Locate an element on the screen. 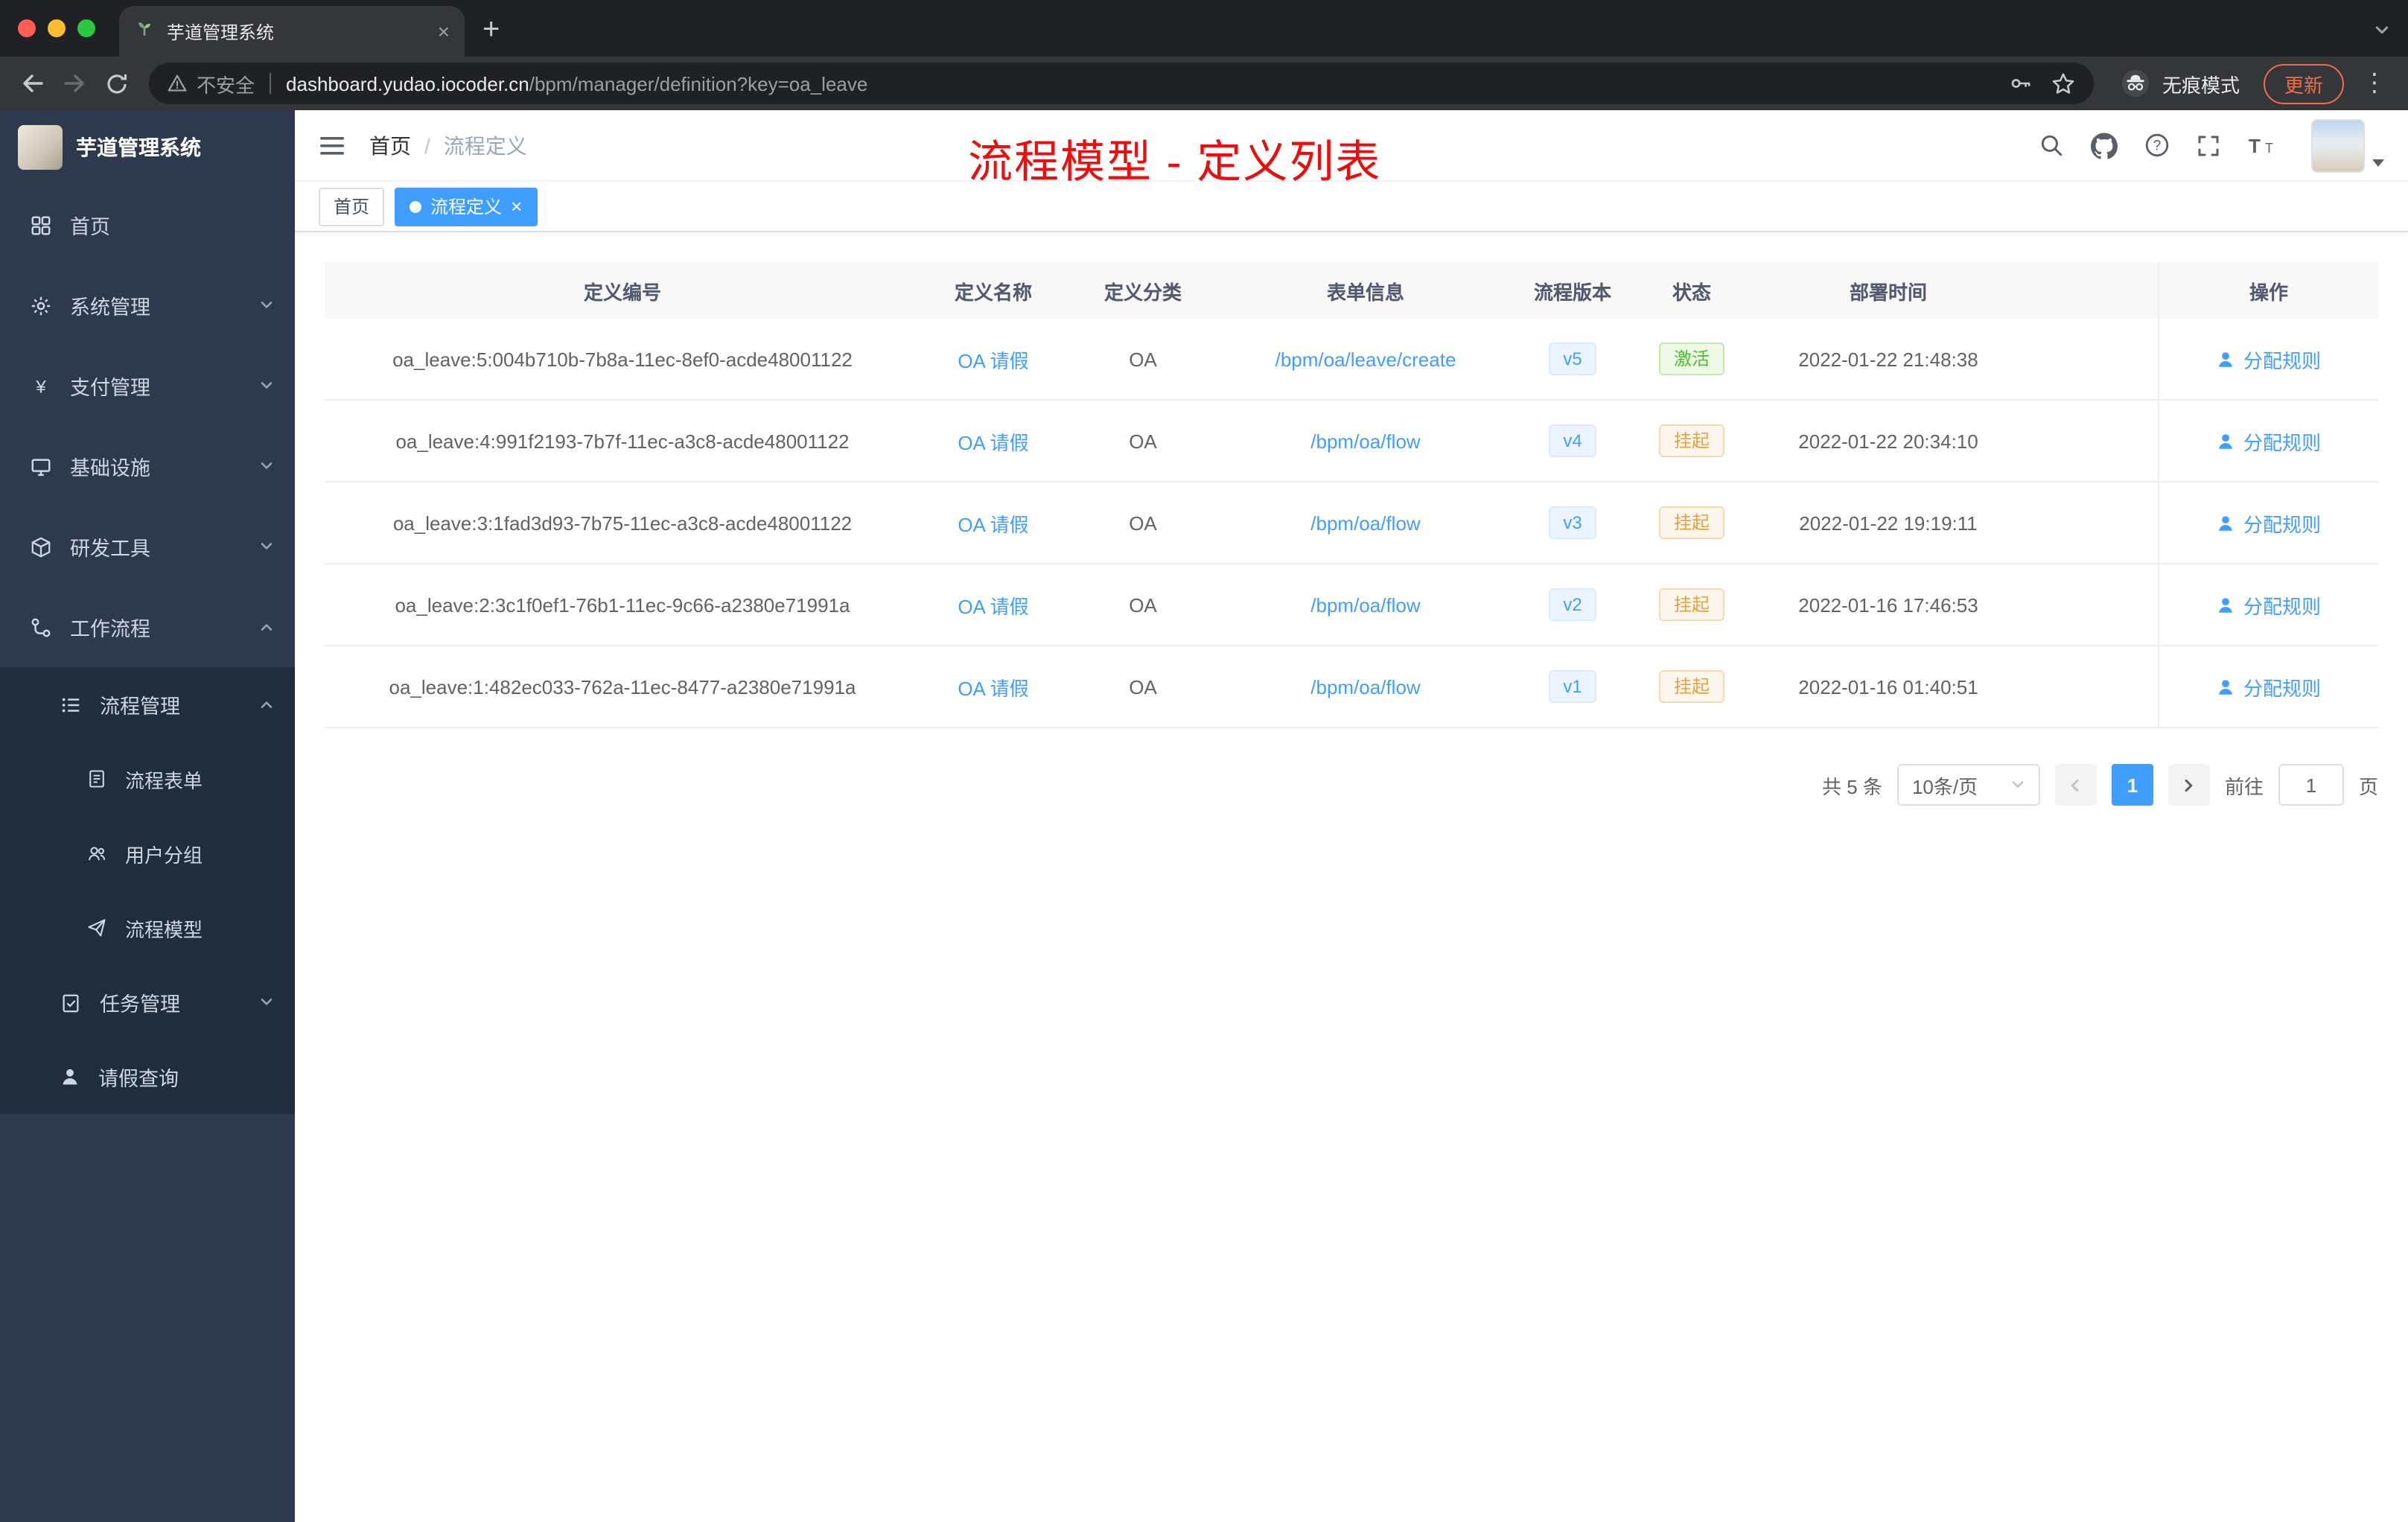 This screenshot has height=1522, width=2408. tag-home: 首页 is located at coordinates (352, 206).